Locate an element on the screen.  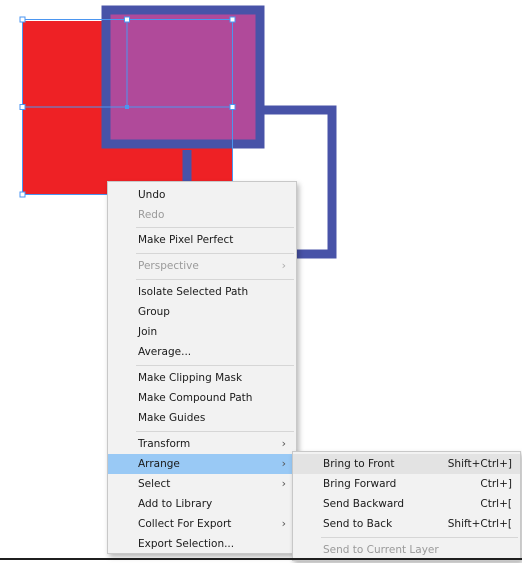
menu-item-label: Perspective is located at coordinates (168, 266).